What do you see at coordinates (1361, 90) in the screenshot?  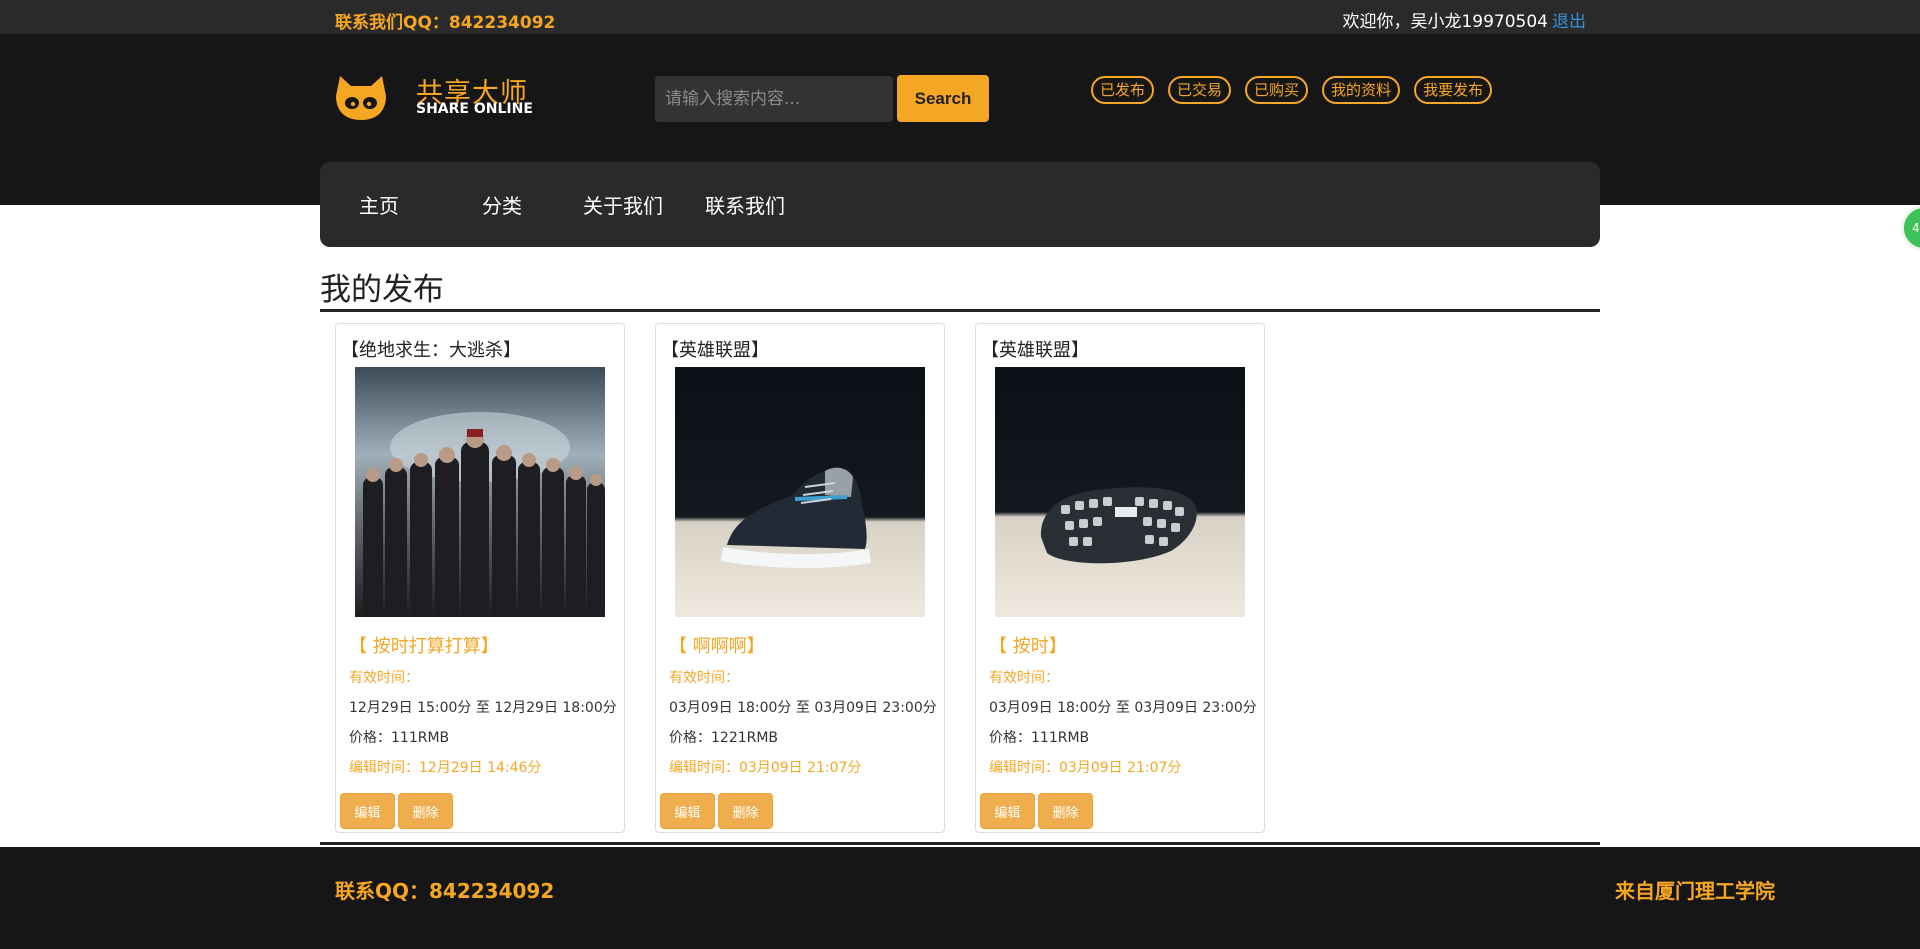 I see `my-profile-link: 我的资料` at bounding box center [1361, 90].